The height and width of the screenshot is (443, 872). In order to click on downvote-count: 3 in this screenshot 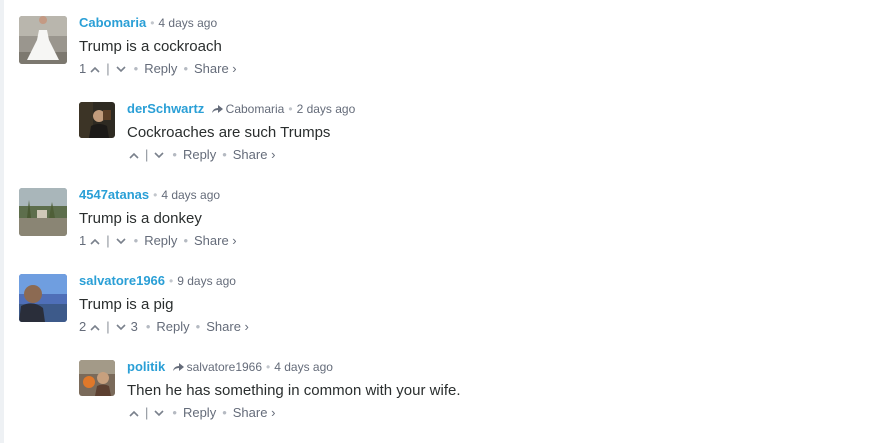, I will do `click(134, 326)`.